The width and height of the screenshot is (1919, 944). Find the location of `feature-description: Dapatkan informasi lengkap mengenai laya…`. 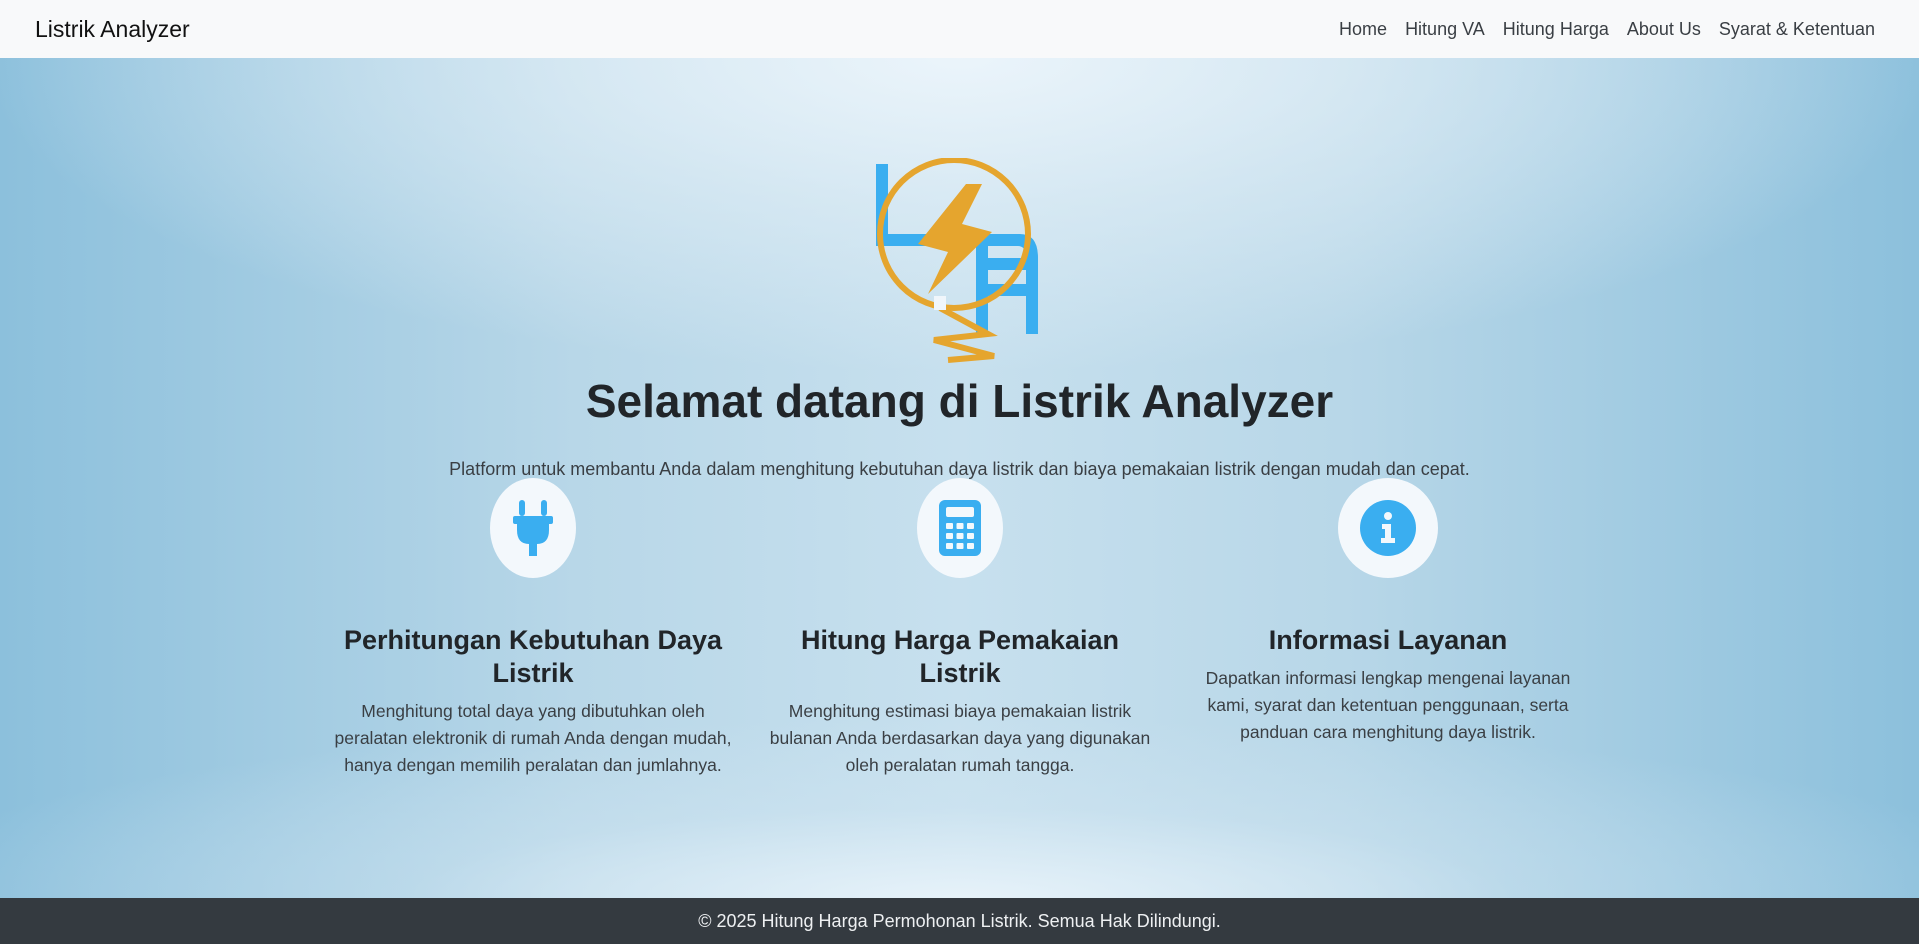

feature-description: Dapatkan informasi lengkap mengenai laya… is located at coordinates (1388, 705).